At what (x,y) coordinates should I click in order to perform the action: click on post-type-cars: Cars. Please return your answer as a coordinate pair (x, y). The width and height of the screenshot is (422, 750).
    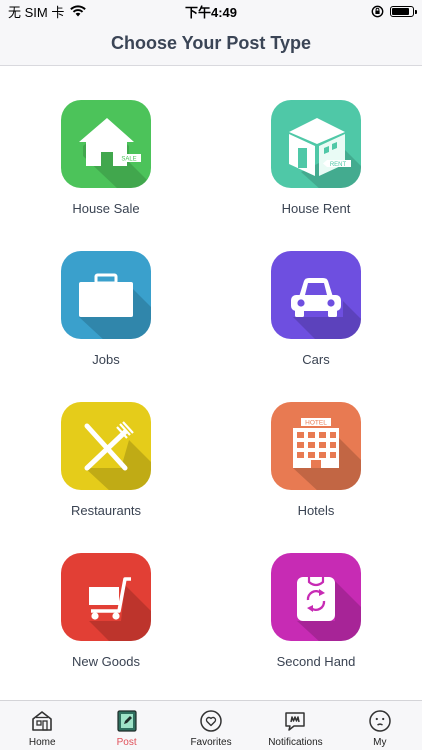
    Looking at the image, I should click on (316, 292).